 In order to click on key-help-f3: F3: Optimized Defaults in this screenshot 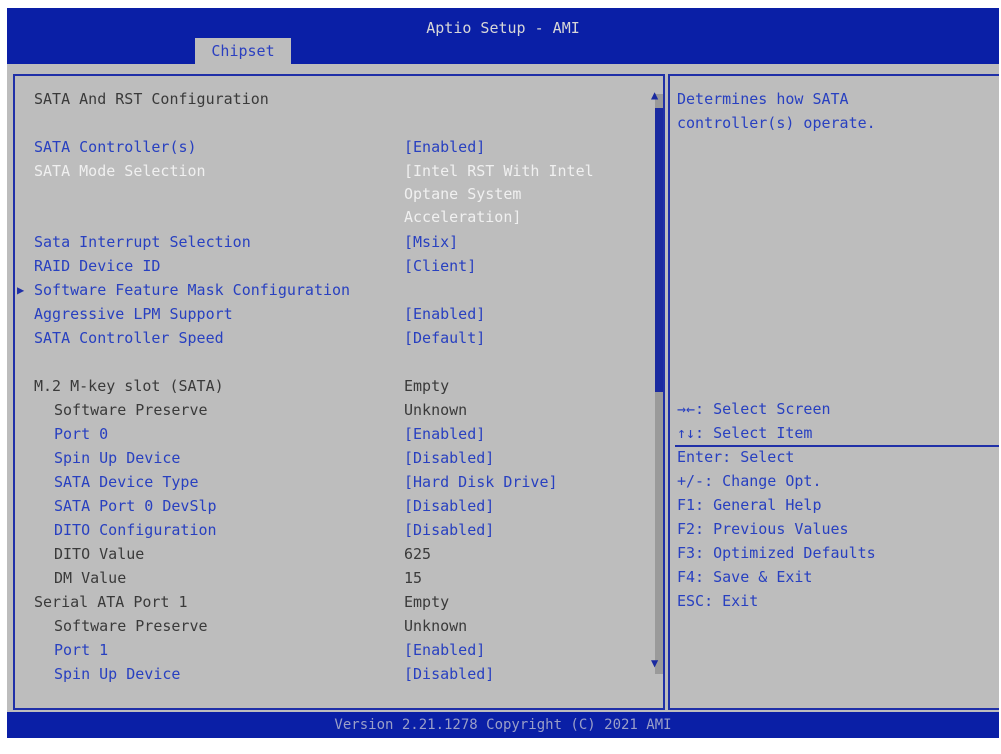, I will do `click(776, 553)`.